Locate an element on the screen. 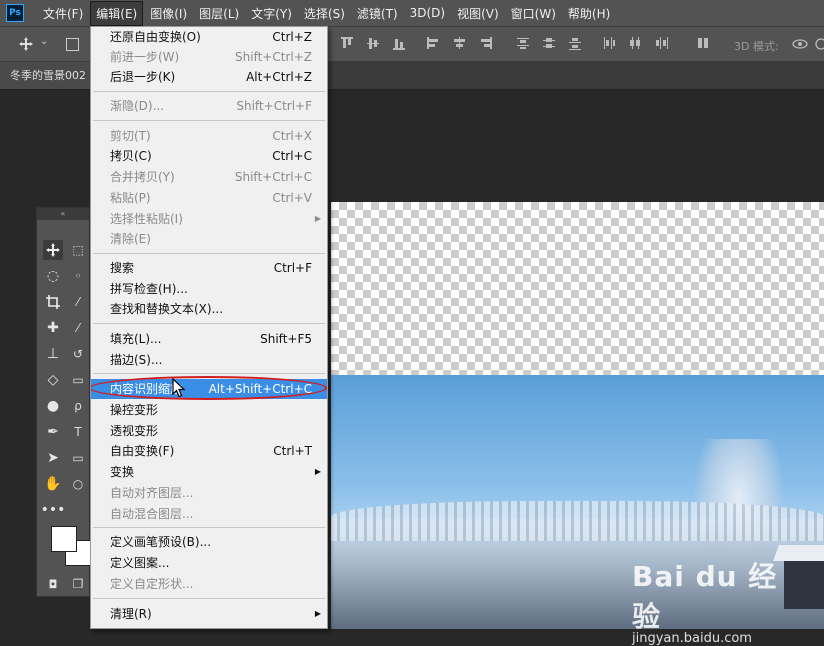 This screenshot has height=646, width=824. menu-item-copy: 拷贝(C) Ctrl+C is located at coordinates (209, 156).